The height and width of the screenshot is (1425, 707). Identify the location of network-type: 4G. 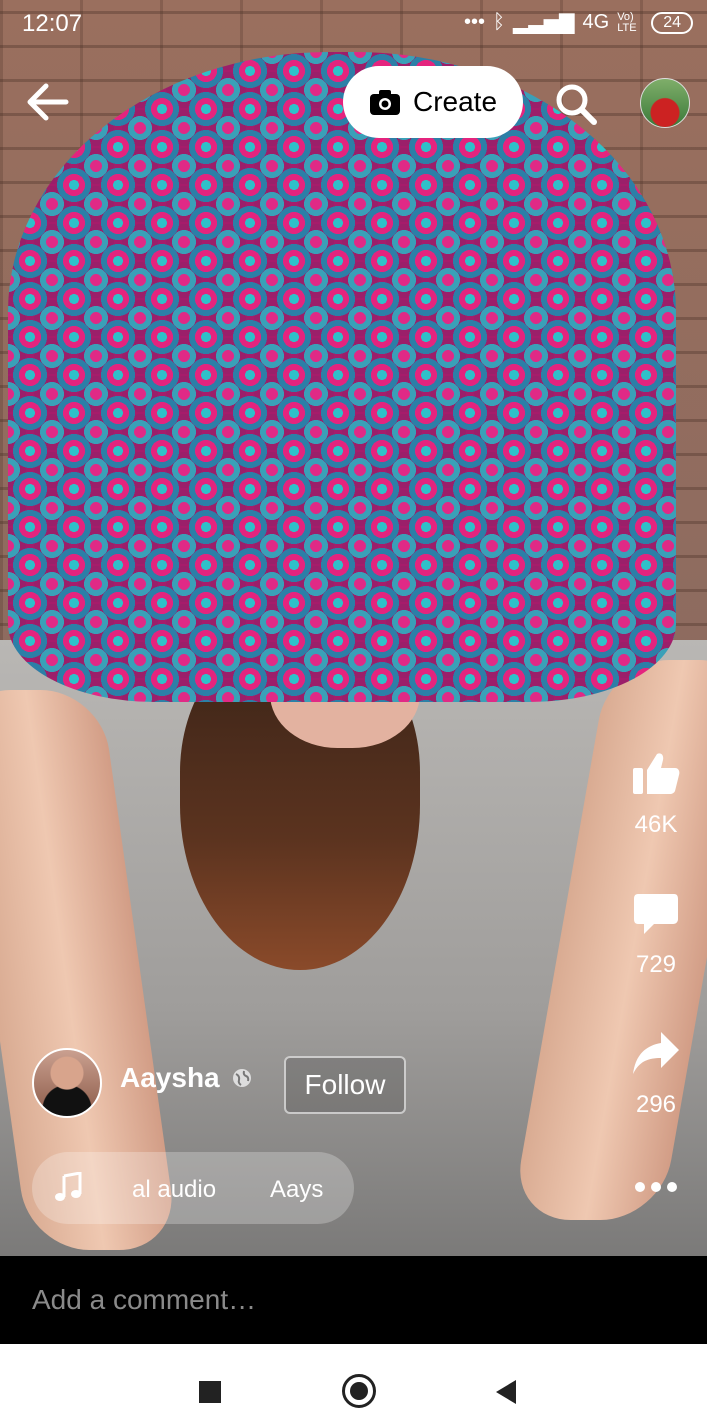
(596, 22).